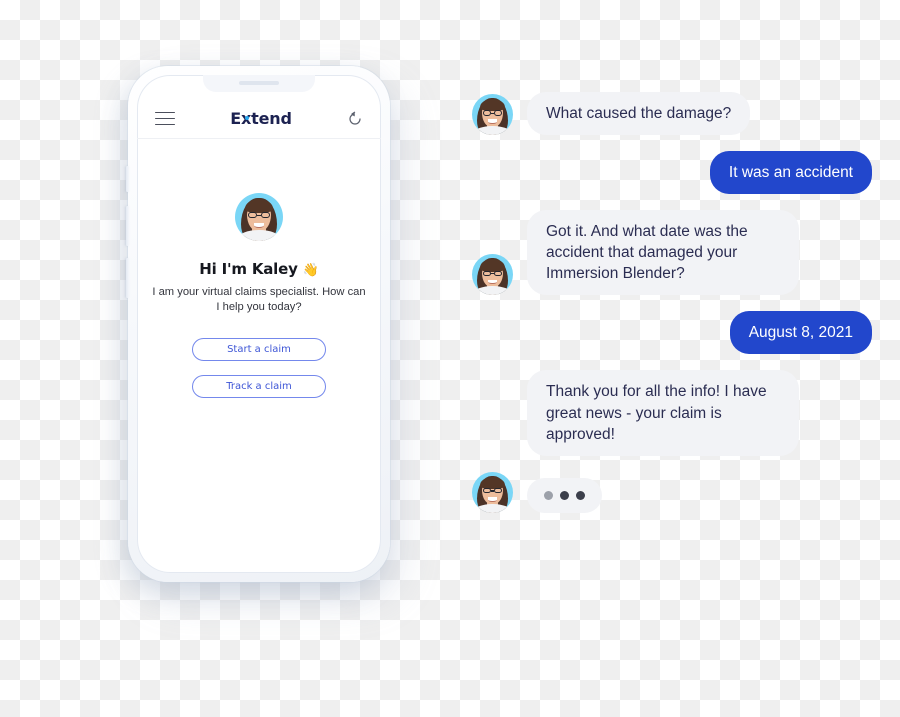 The width and height of the screenshot is (900, 717). I want to click on phone-volume-down-button, so click(127, 278).